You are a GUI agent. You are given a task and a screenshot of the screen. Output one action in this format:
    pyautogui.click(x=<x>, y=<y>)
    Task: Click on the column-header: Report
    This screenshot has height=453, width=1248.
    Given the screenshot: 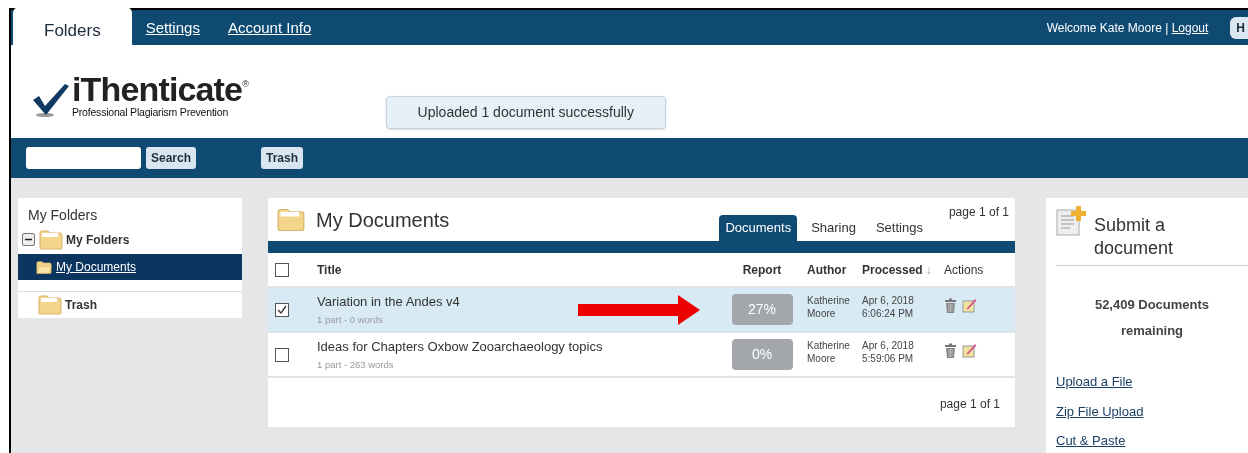 What is the action you would take?
    pyautogui.click(x=762, y=270)
    